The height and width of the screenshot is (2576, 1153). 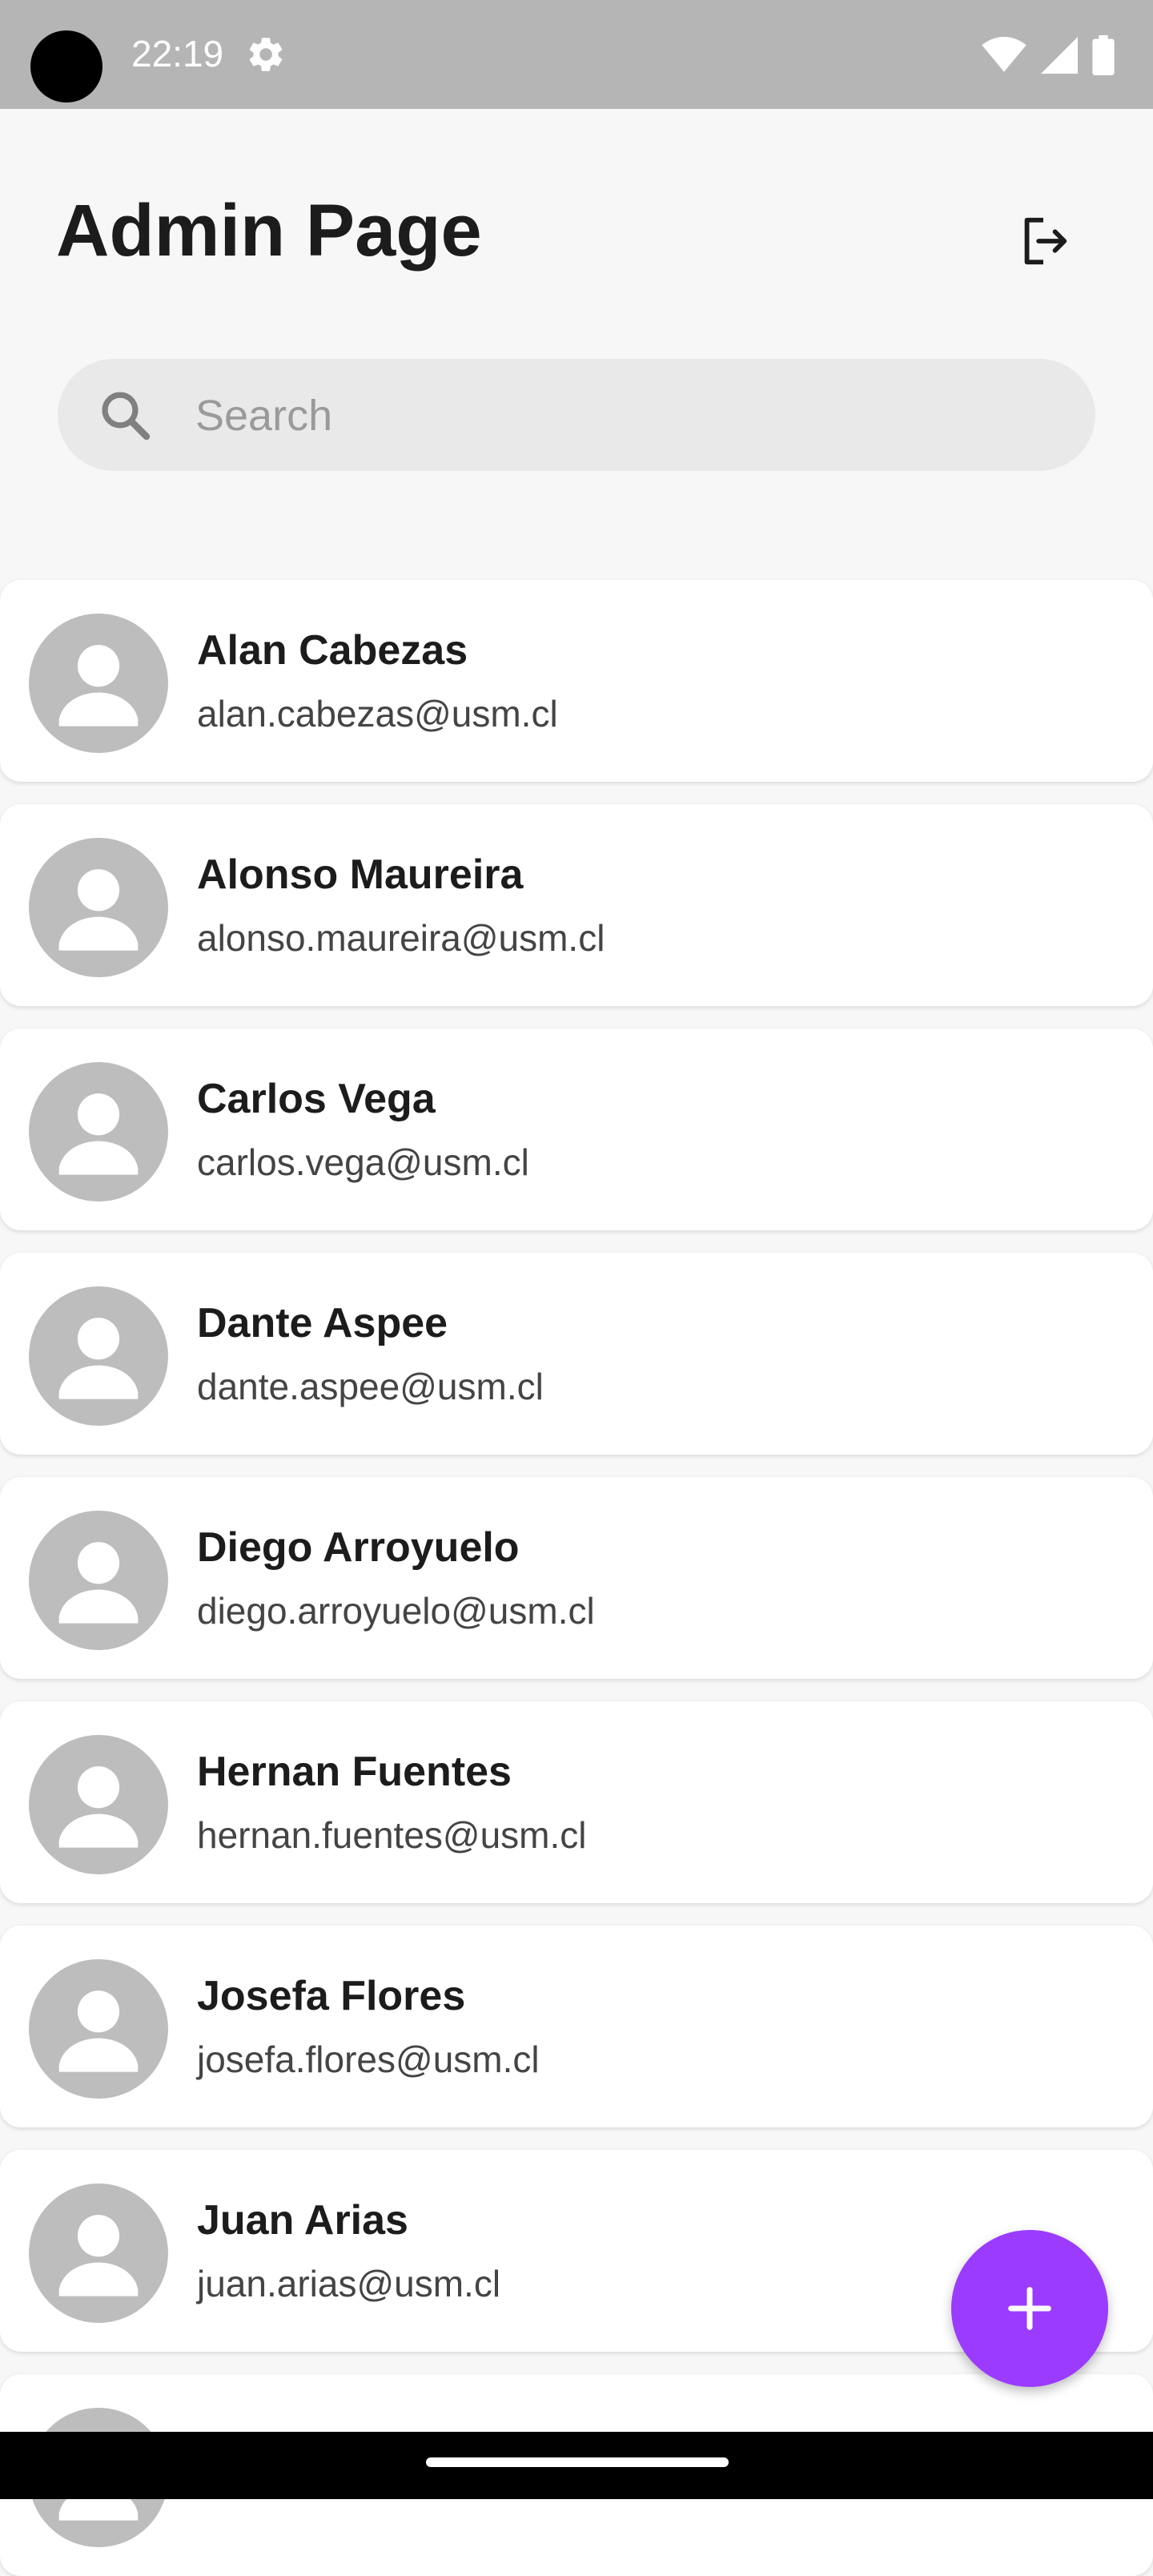 What do you see at coordinates (359, 1547) in the screenshot?
I see `user-name: Diego Arroyuelo` at bounding box center [359, 1547].